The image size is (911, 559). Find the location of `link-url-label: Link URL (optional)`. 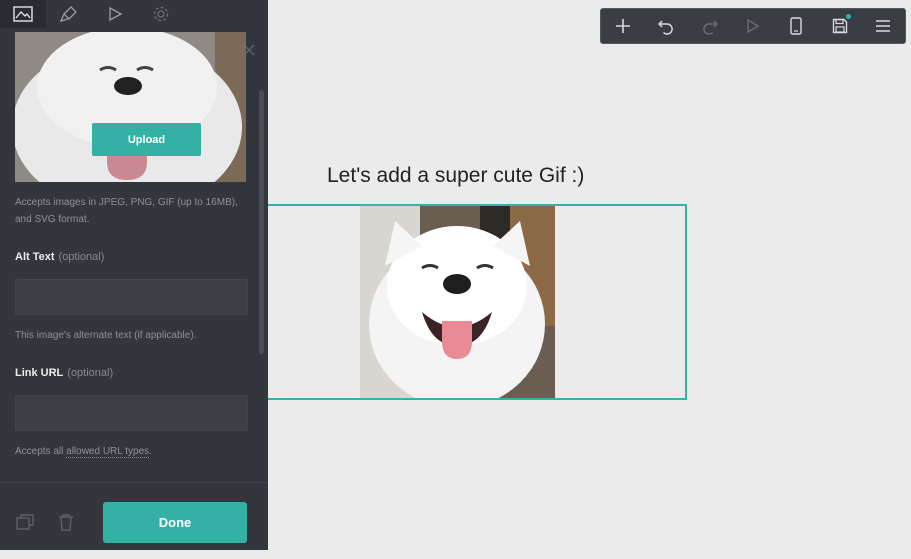

link-url-label: Link URL (optional) is located at coordinates (64, 373).